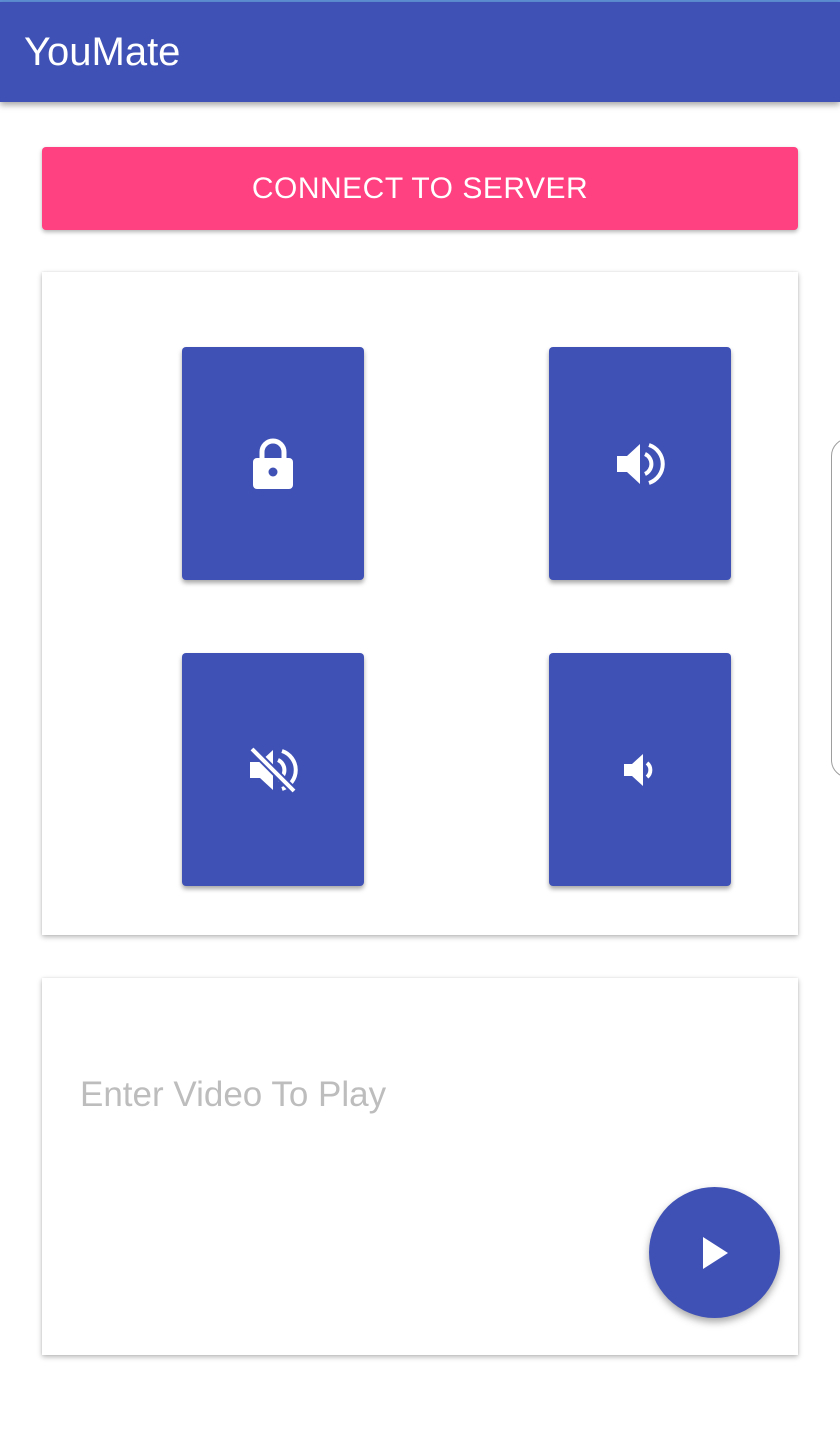  I want to click on volume-down-icon, so click(638, 769).